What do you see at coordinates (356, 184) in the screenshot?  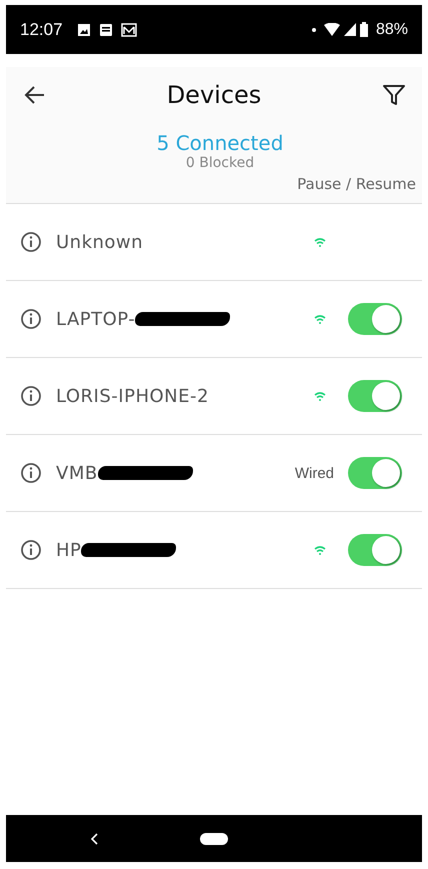 I see `column-label: Pause / Resume` at bounding box center [356, 184].